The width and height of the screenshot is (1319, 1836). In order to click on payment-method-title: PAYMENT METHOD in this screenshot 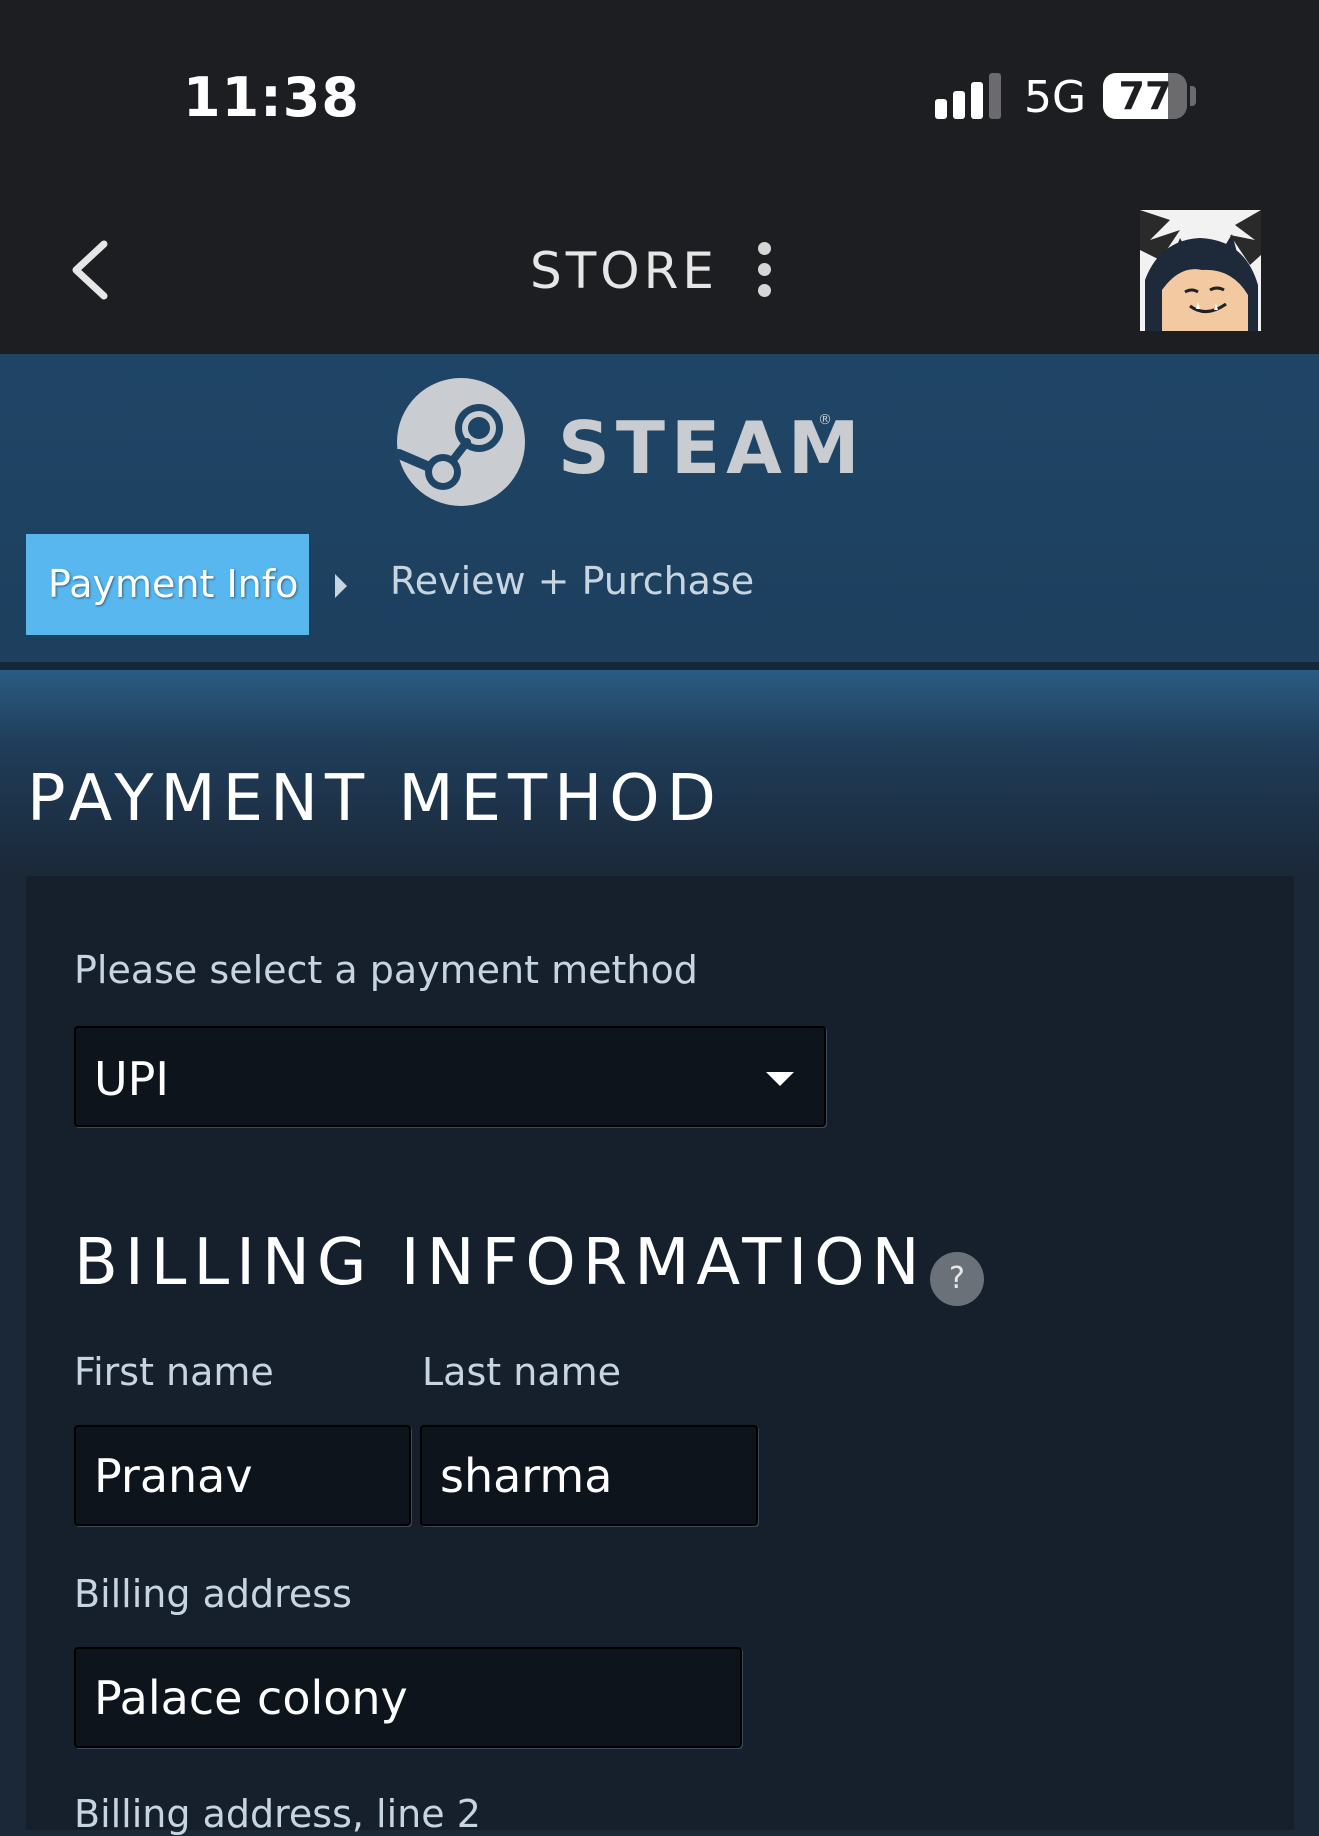, I will do `click(375, 799)`.